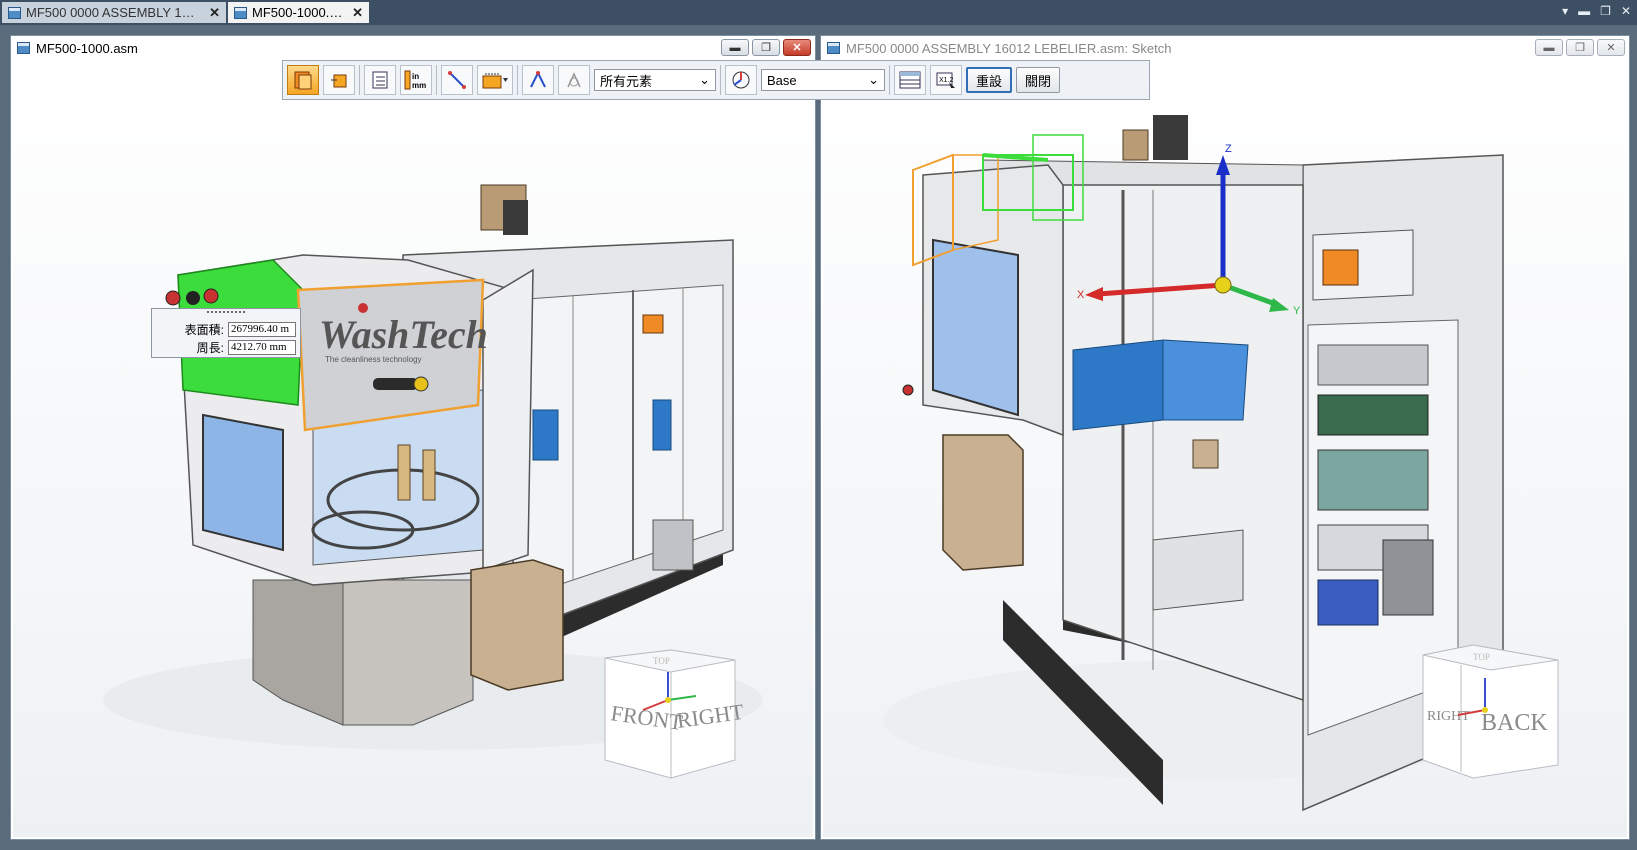 The height and width of the screenshot is (850, 1637). Describe the element at coordinates (373, 359) in the screenshot. I see `logo-tagline: The cleanliness technology` at that location.